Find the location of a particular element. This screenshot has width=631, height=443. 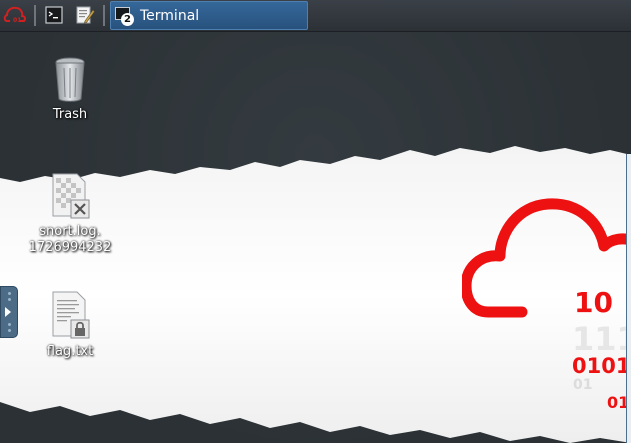

broken-file-icon is located at coordinates (71, 196).